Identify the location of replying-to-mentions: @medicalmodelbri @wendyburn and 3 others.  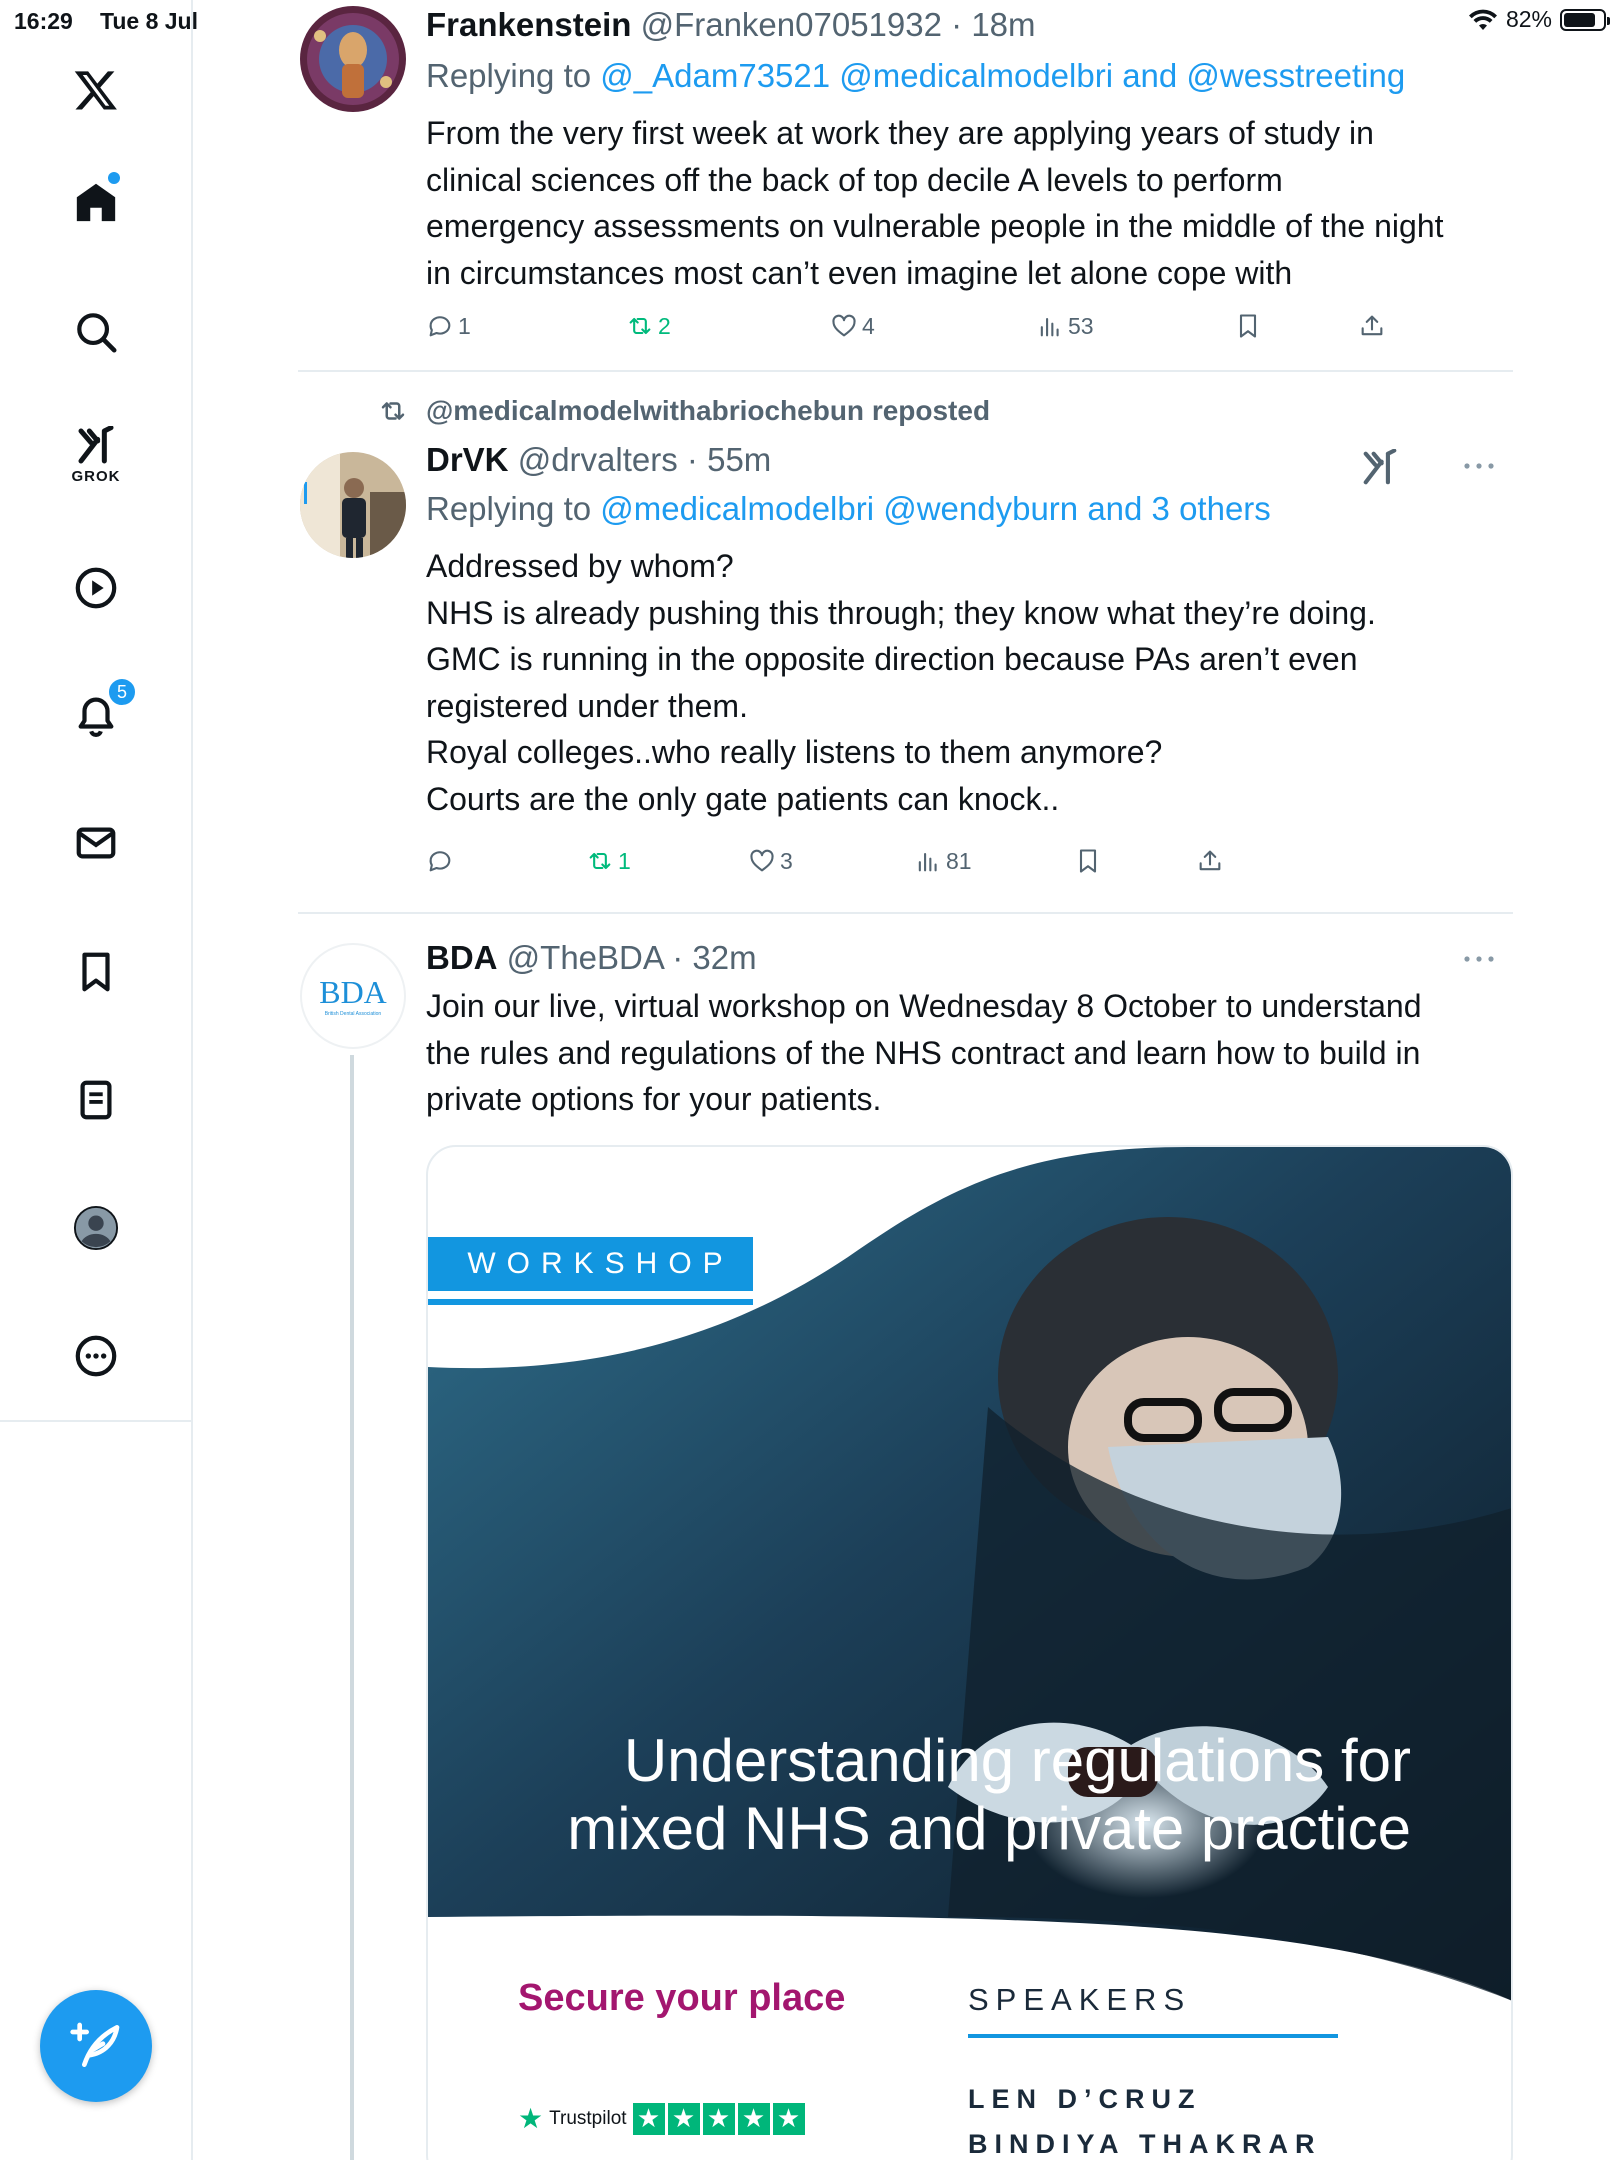
(935, 508).